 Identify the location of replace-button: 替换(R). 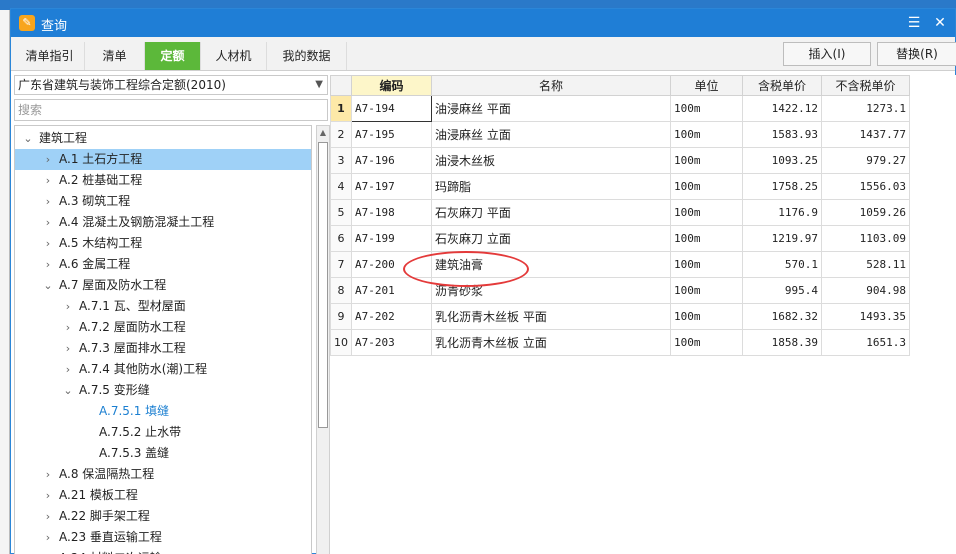
(916, 54).